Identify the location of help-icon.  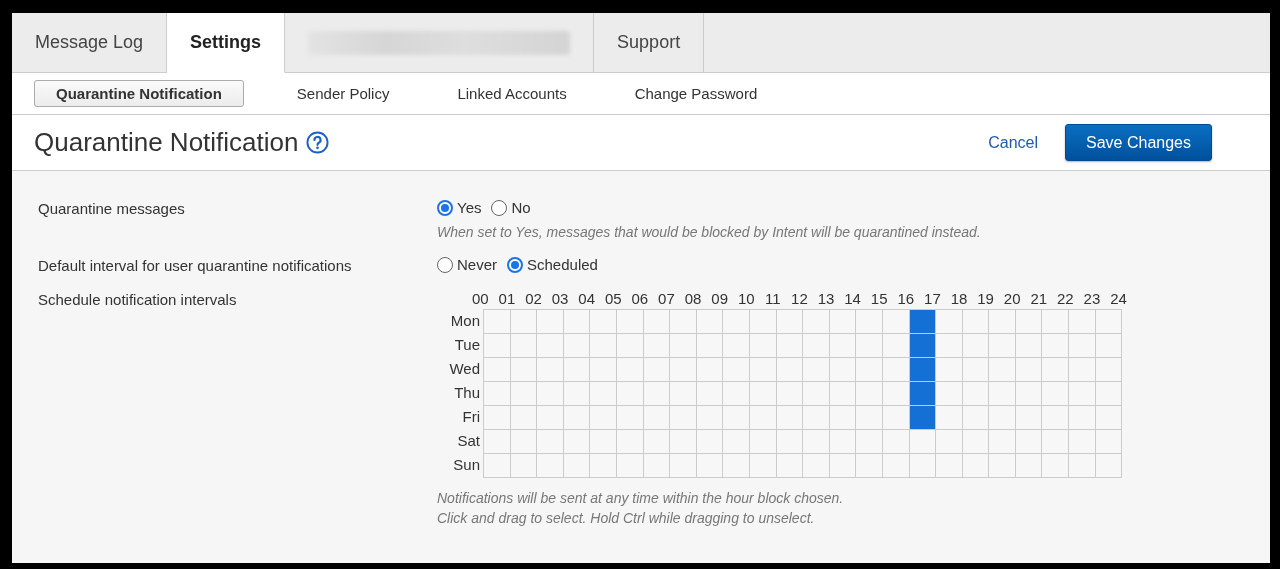
(318, 142).